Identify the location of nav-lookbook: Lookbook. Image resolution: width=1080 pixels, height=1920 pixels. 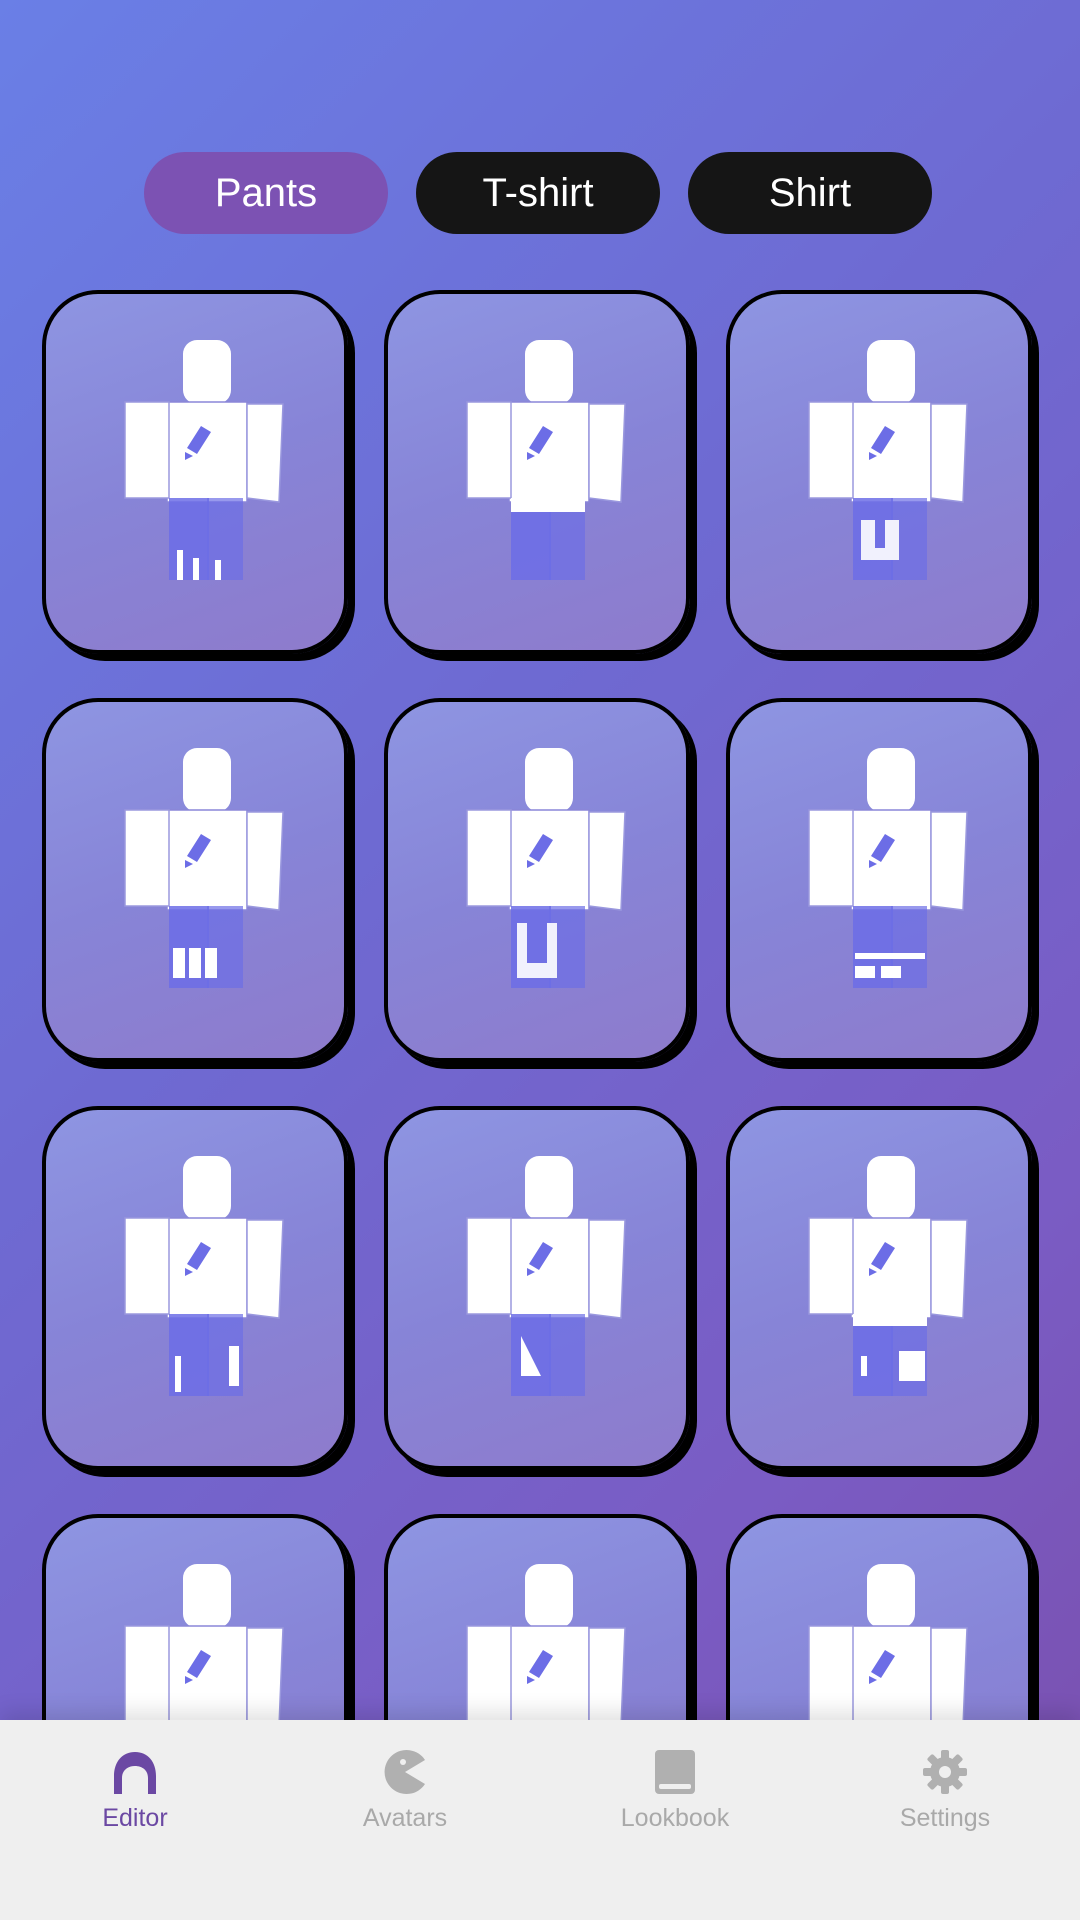
(675, 1820).